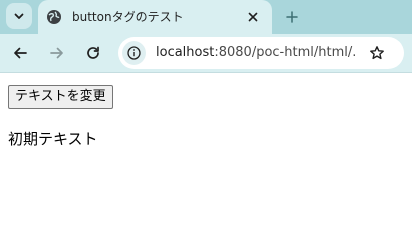 The height and width of the screenshot is (240, 412). I want to click on reload-icon, so click(93, 52).